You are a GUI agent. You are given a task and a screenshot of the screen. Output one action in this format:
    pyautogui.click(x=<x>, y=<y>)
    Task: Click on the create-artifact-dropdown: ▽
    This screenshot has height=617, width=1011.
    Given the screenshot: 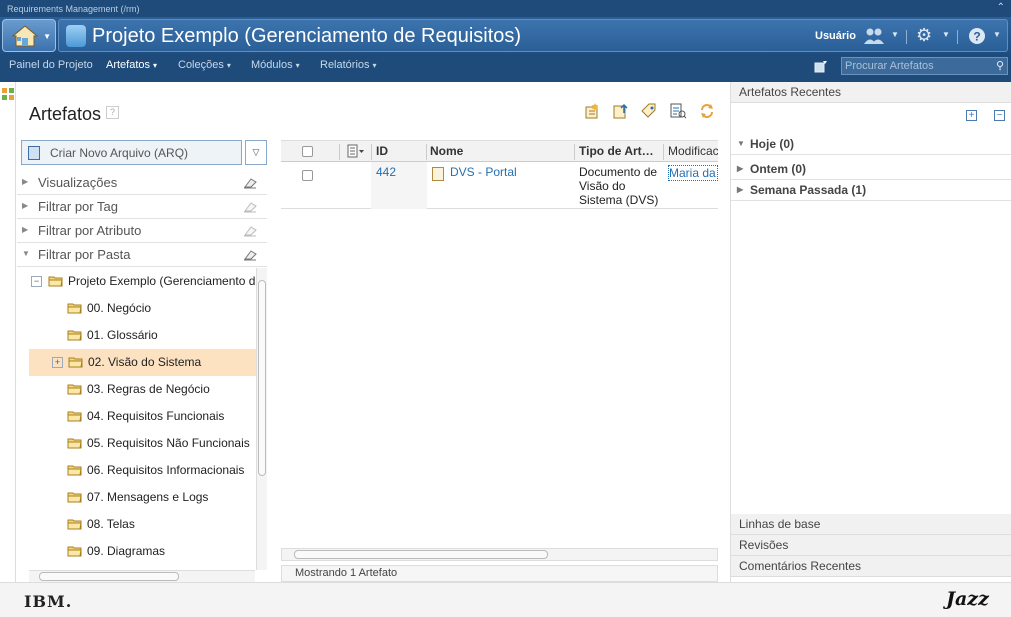 What is the action you would take?
    pyautogui.click(x=256, y=152)
    